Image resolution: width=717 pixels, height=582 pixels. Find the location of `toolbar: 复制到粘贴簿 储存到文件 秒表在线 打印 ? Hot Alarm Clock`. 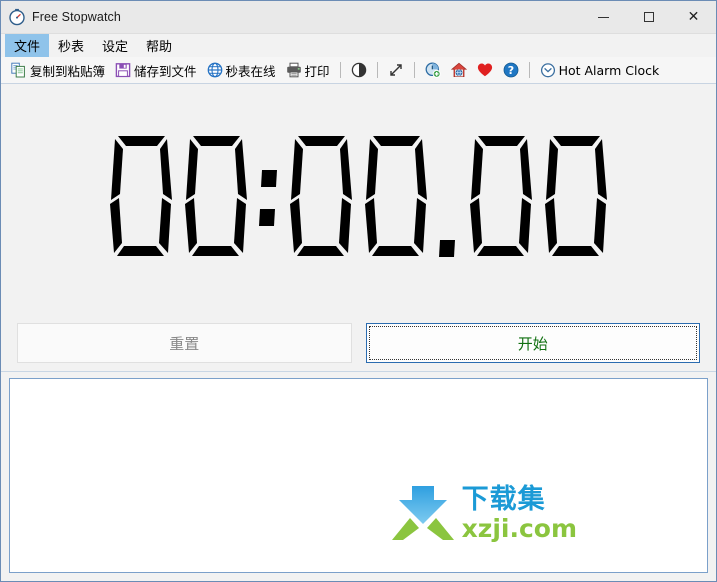

toolbar: 复制到粘贴簿 储存到文件 秒表在线 打印 ? Hot Alarm Clock is located at coordinates (358, 70).